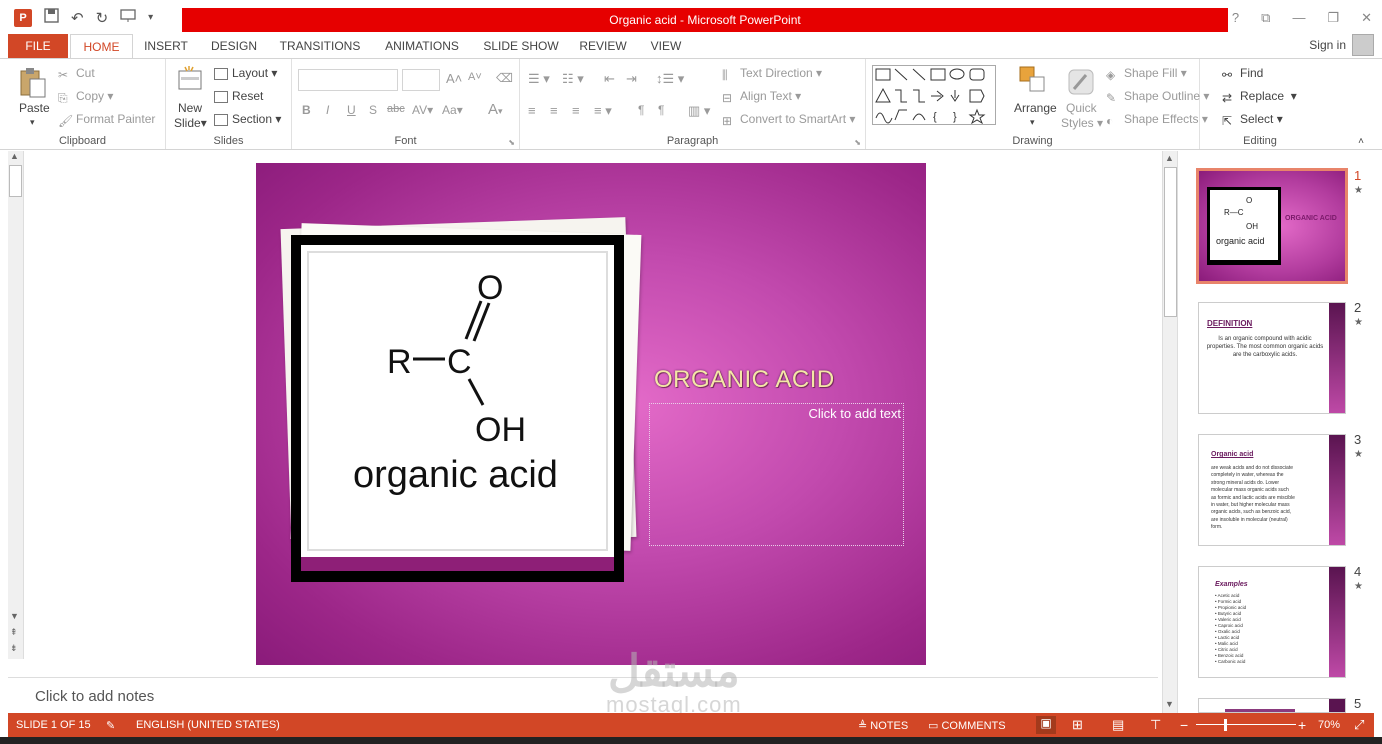 The width and height of the screenshot is (1382, 744). Describe the element at coordinates (421, 80) in the screenshot. I see `font-size-input` at that location.